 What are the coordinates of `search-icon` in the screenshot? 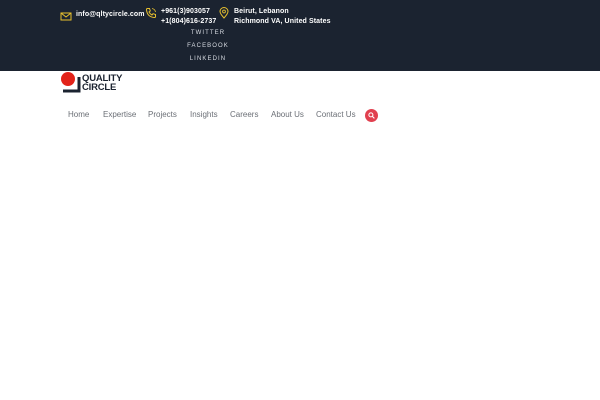 It's located at (371, 115).